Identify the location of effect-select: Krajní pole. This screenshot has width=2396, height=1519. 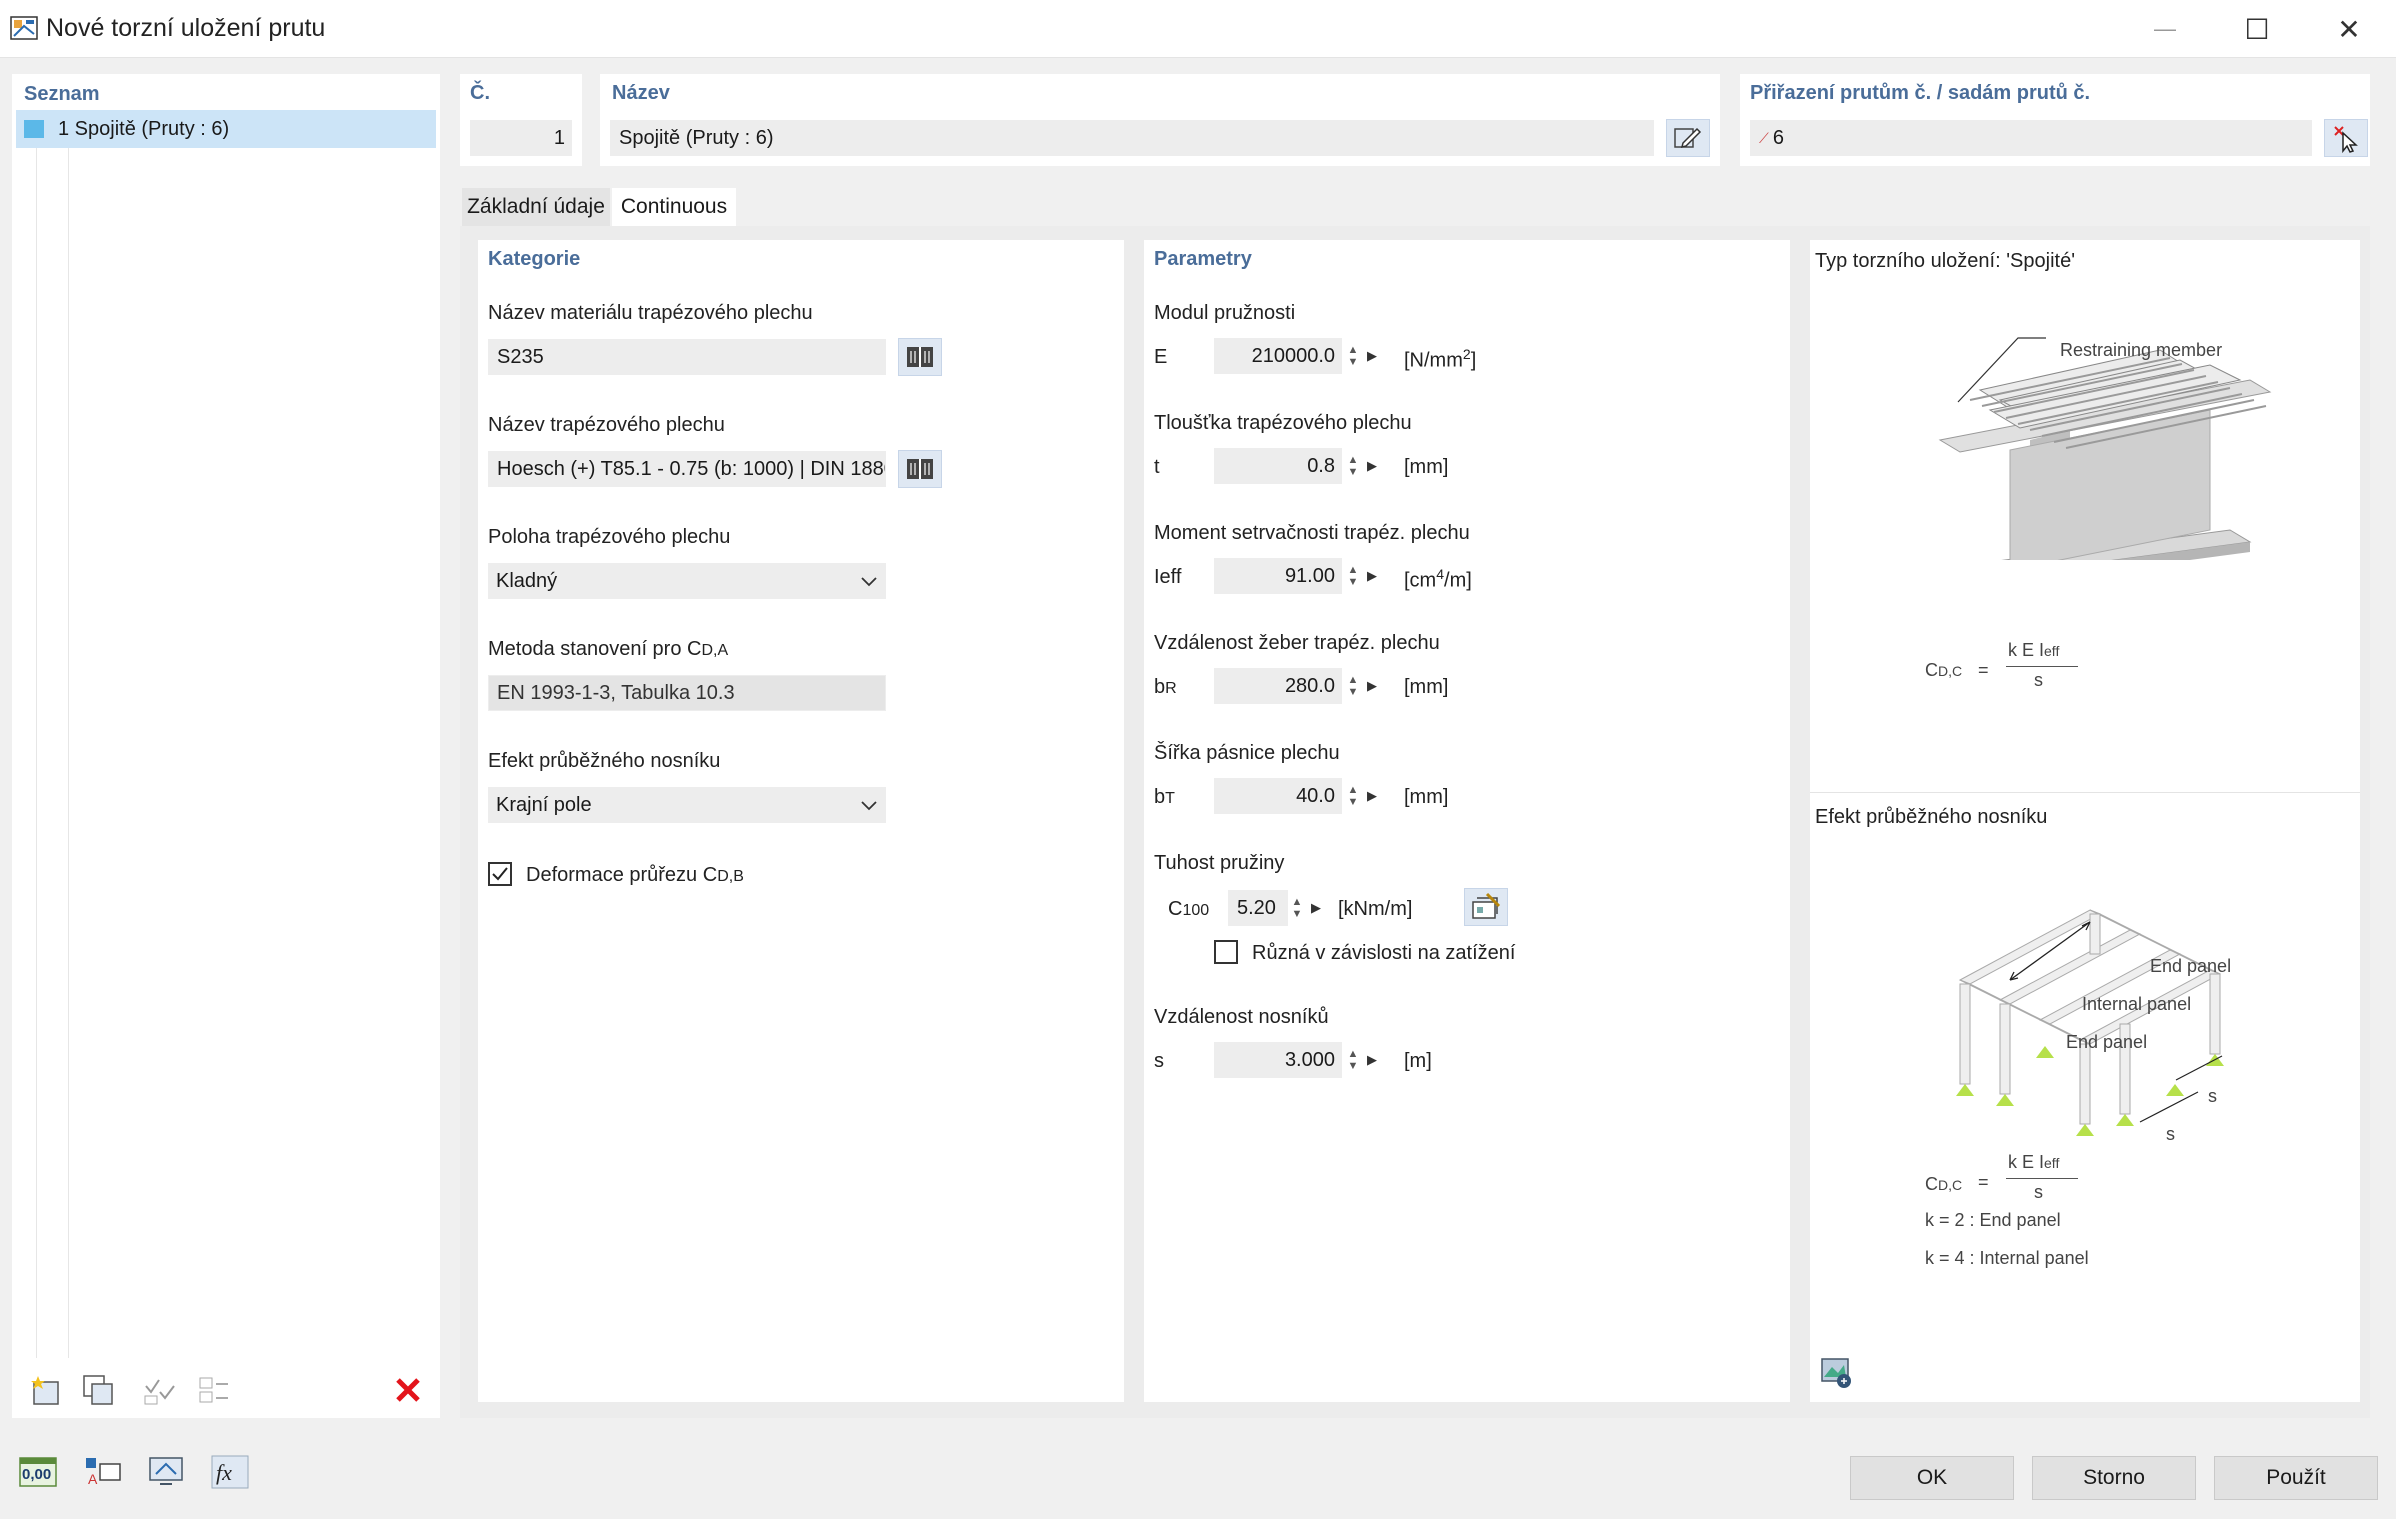
(687, 805).